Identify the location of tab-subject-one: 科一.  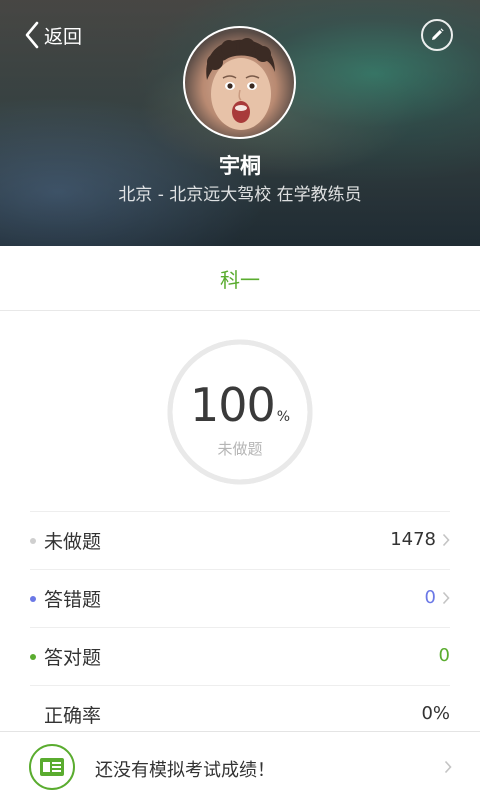
(240, 278).